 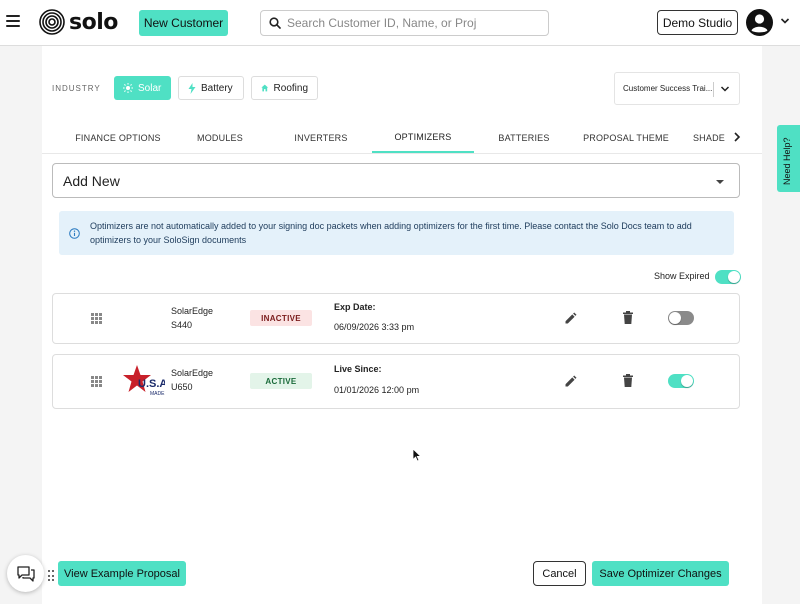 I want to click on mouse-cursor-icon, so click(x=417, y=455).